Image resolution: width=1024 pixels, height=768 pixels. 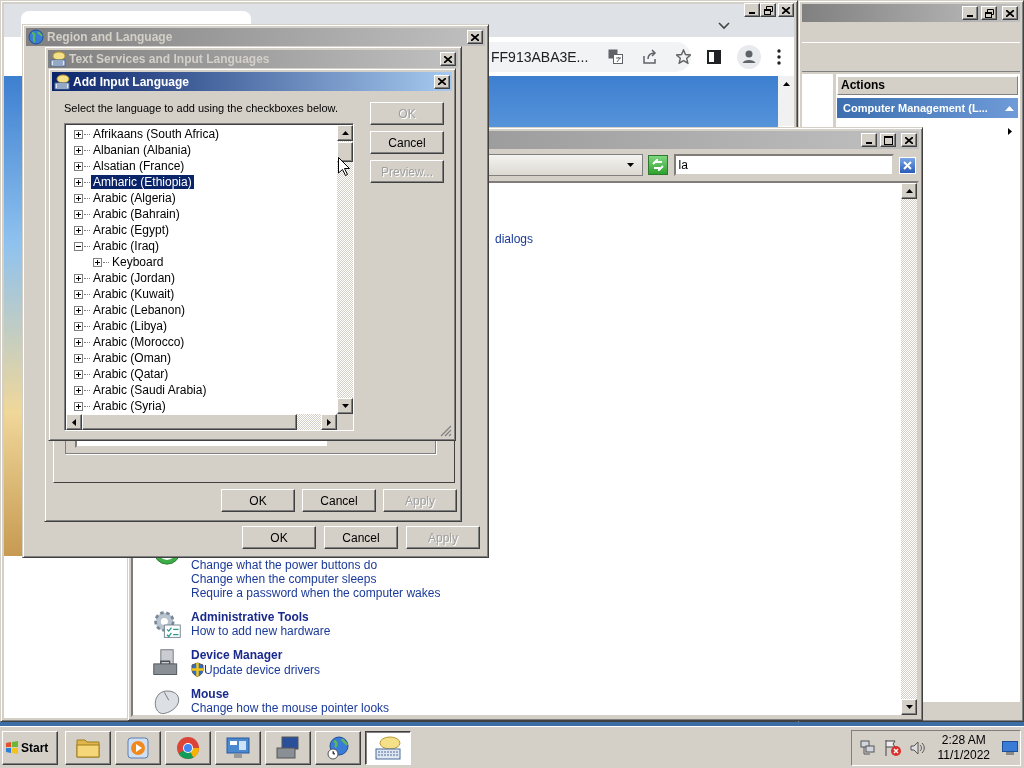 What do you see at coordinates (927, 85) in the screenshot?
I see `pane-heading: Actions` at bounding box center [927, 85].